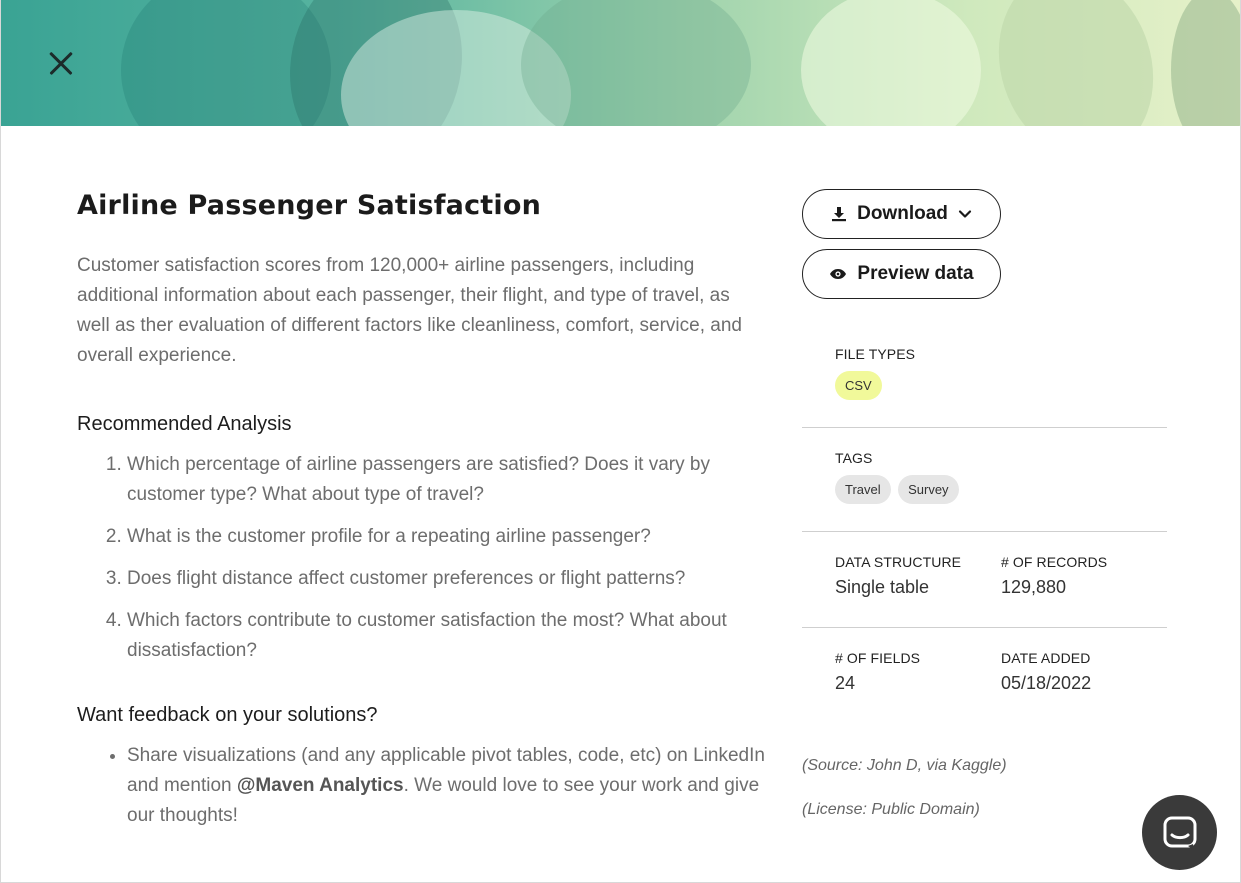 This screenshot has width=1241, height=883. I want to click on records-label: # OF RECORDS, so click(1054, 562).